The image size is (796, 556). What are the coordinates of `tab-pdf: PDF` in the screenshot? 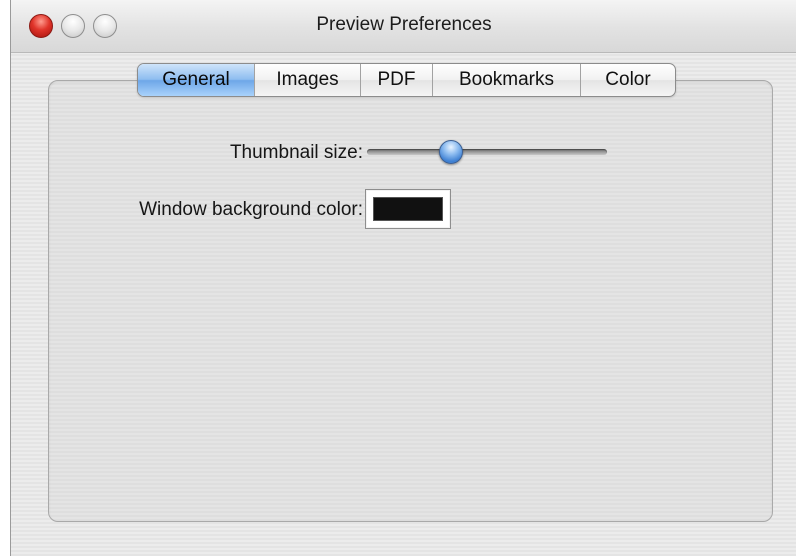 It's located at (397, 80).